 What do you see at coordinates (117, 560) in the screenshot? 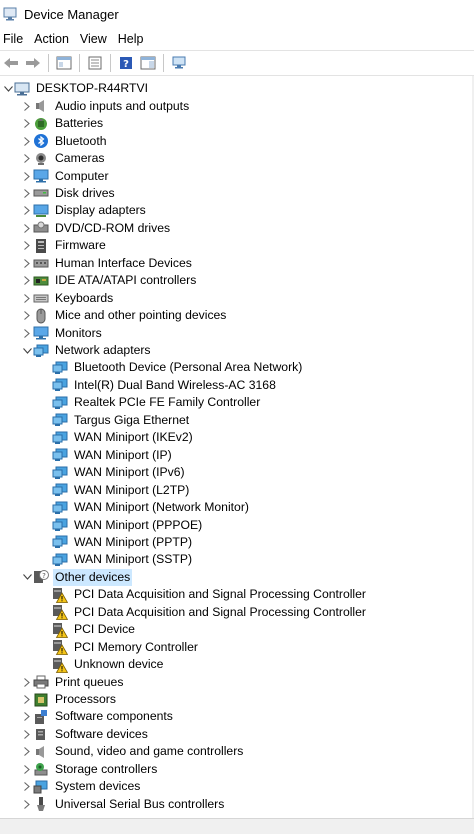
I see `tree-device-wan-miniport-sstp: WAN Miniport (SSTP)` at bounding box center [117, 560].